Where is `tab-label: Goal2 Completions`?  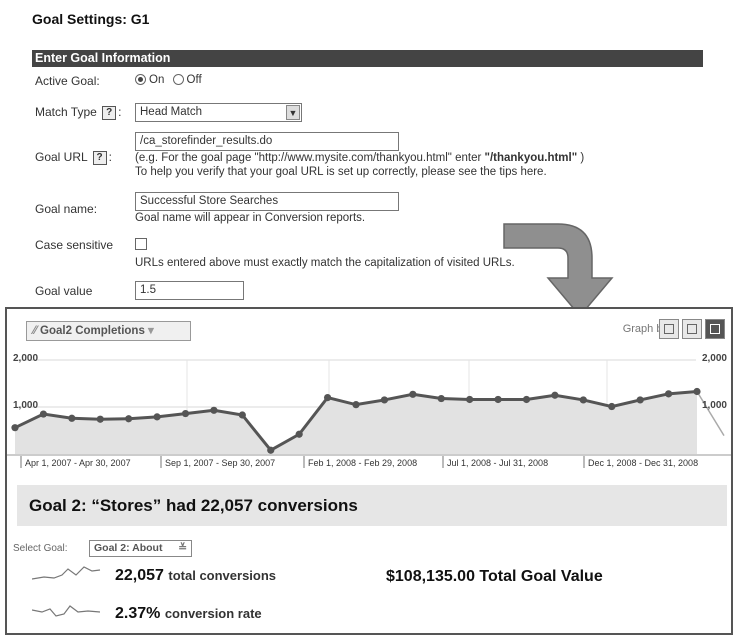 tab-label: Goal2 Completions is located at coordinates (92, 331).